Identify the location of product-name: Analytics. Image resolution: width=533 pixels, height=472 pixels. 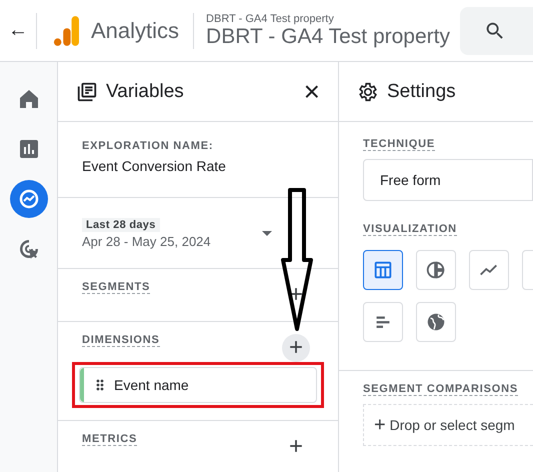
(135, 31).